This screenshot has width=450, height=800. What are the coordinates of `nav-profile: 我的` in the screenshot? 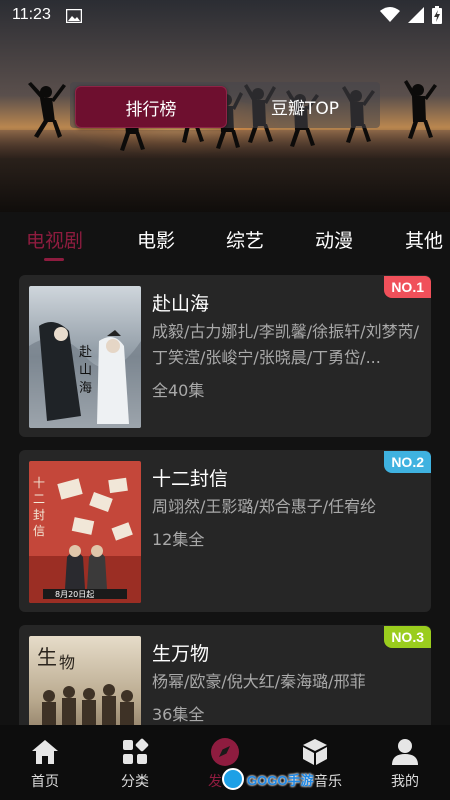 It's located at (405, 762).